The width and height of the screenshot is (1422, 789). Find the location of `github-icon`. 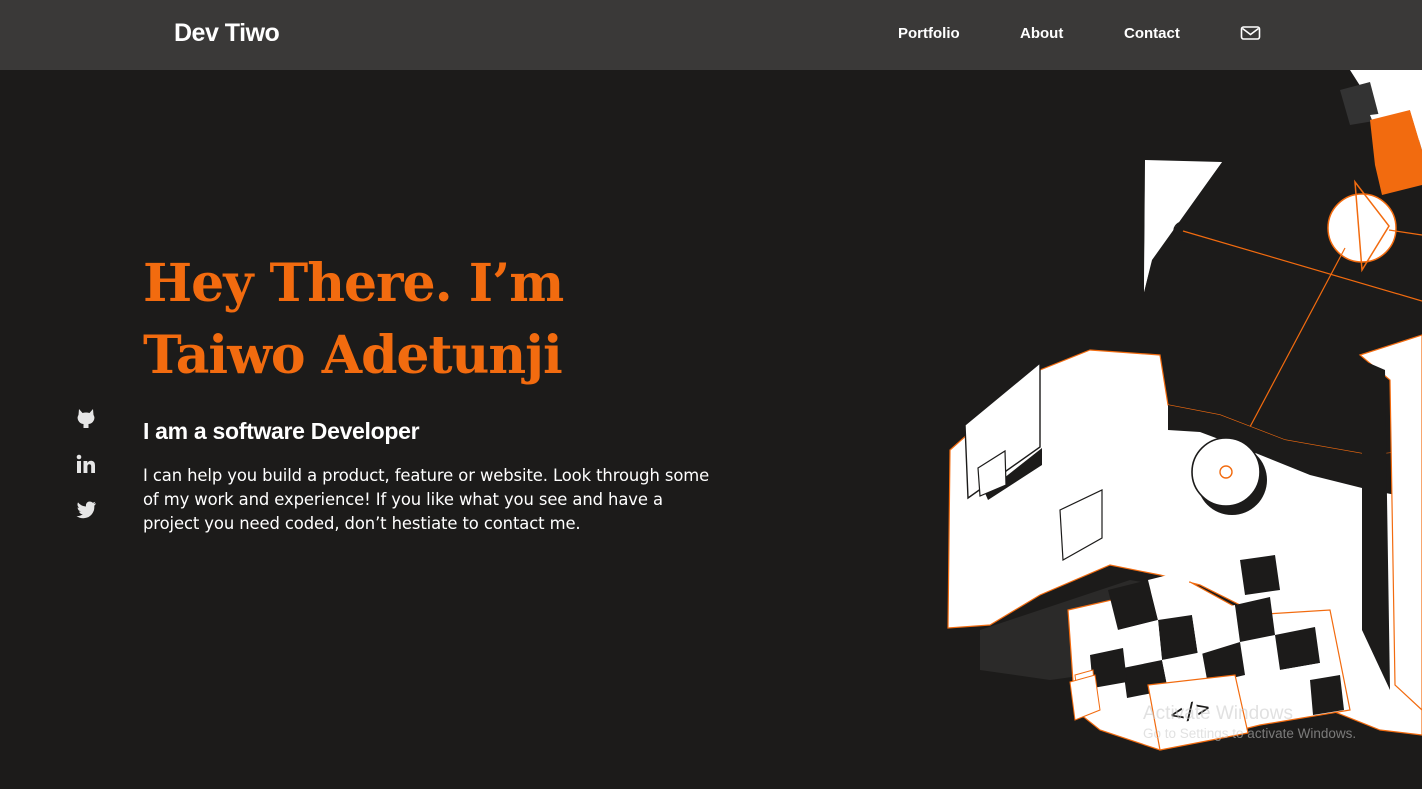

github-icon is located at coordinates (86, 418).